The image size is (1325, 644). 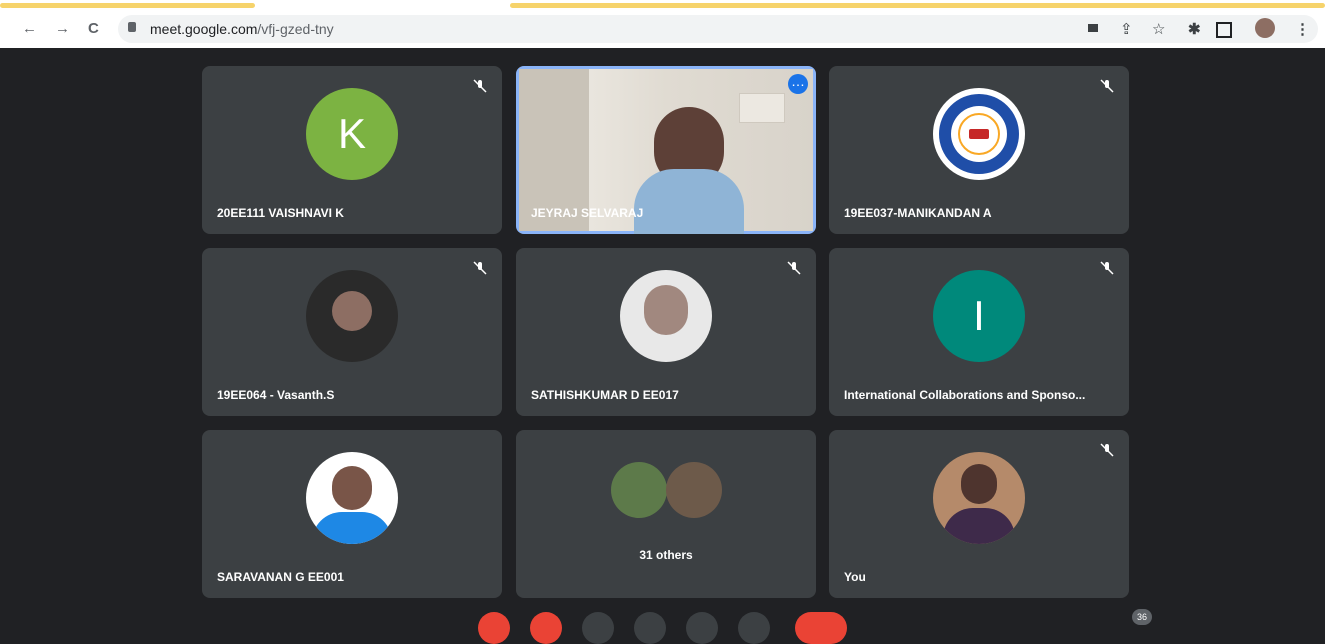 I want to click on camera-icon, so click(x=1093, y=28).